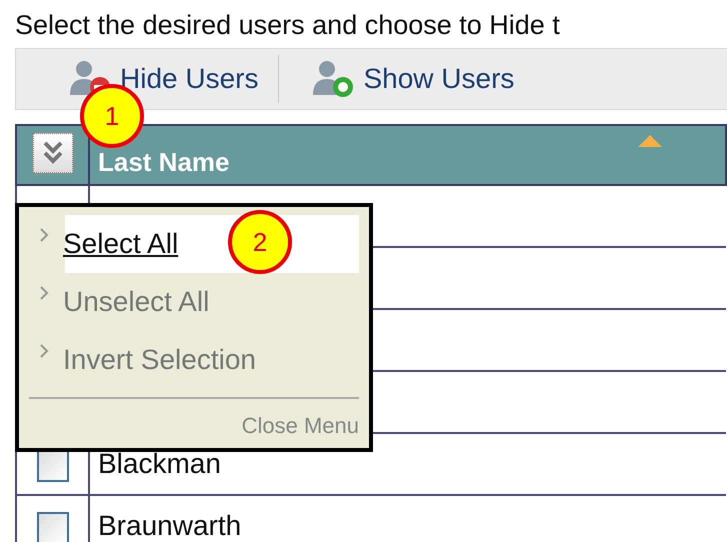 This screenshot has height=542, width=727. I want to click on column-header: Last Name, so click(407, 155).